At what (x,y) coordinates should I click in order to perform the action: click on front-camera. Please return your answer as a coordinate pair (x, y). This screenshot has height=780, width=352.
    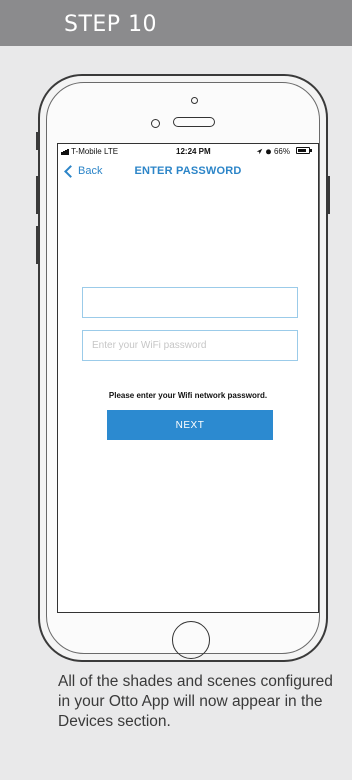
    Looking at the image, I should click on (155, 123).